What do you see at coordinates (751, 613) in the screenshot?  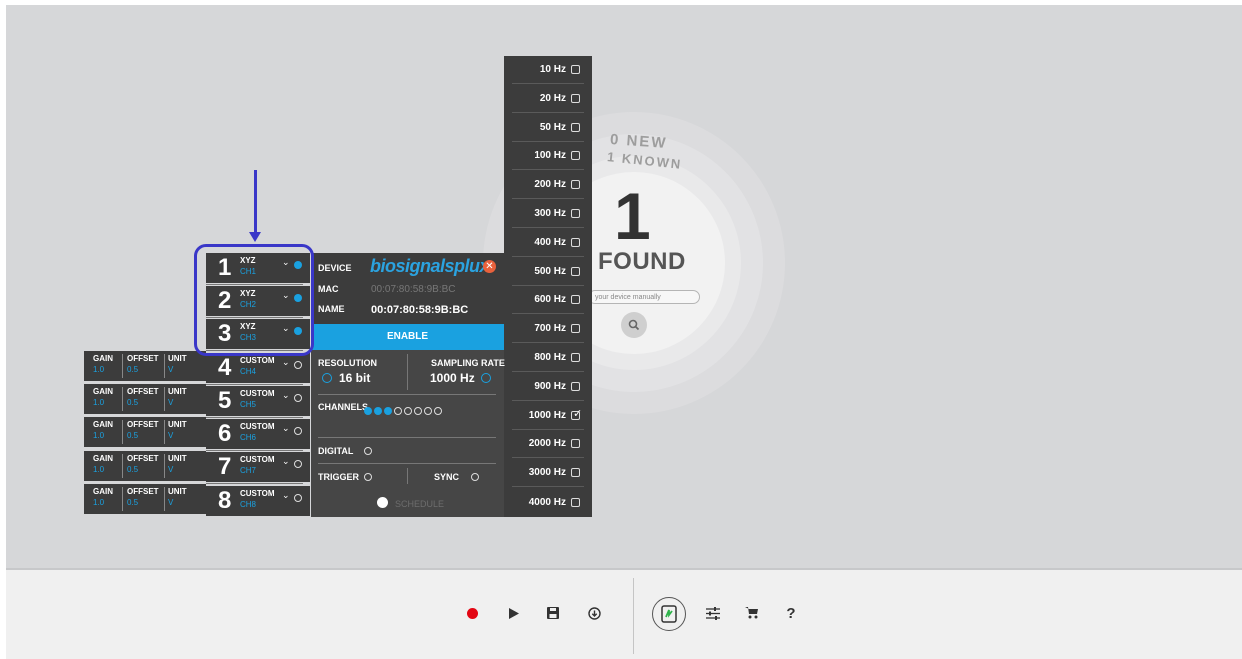 I see `cart-button` at bounding box center [751, 613].